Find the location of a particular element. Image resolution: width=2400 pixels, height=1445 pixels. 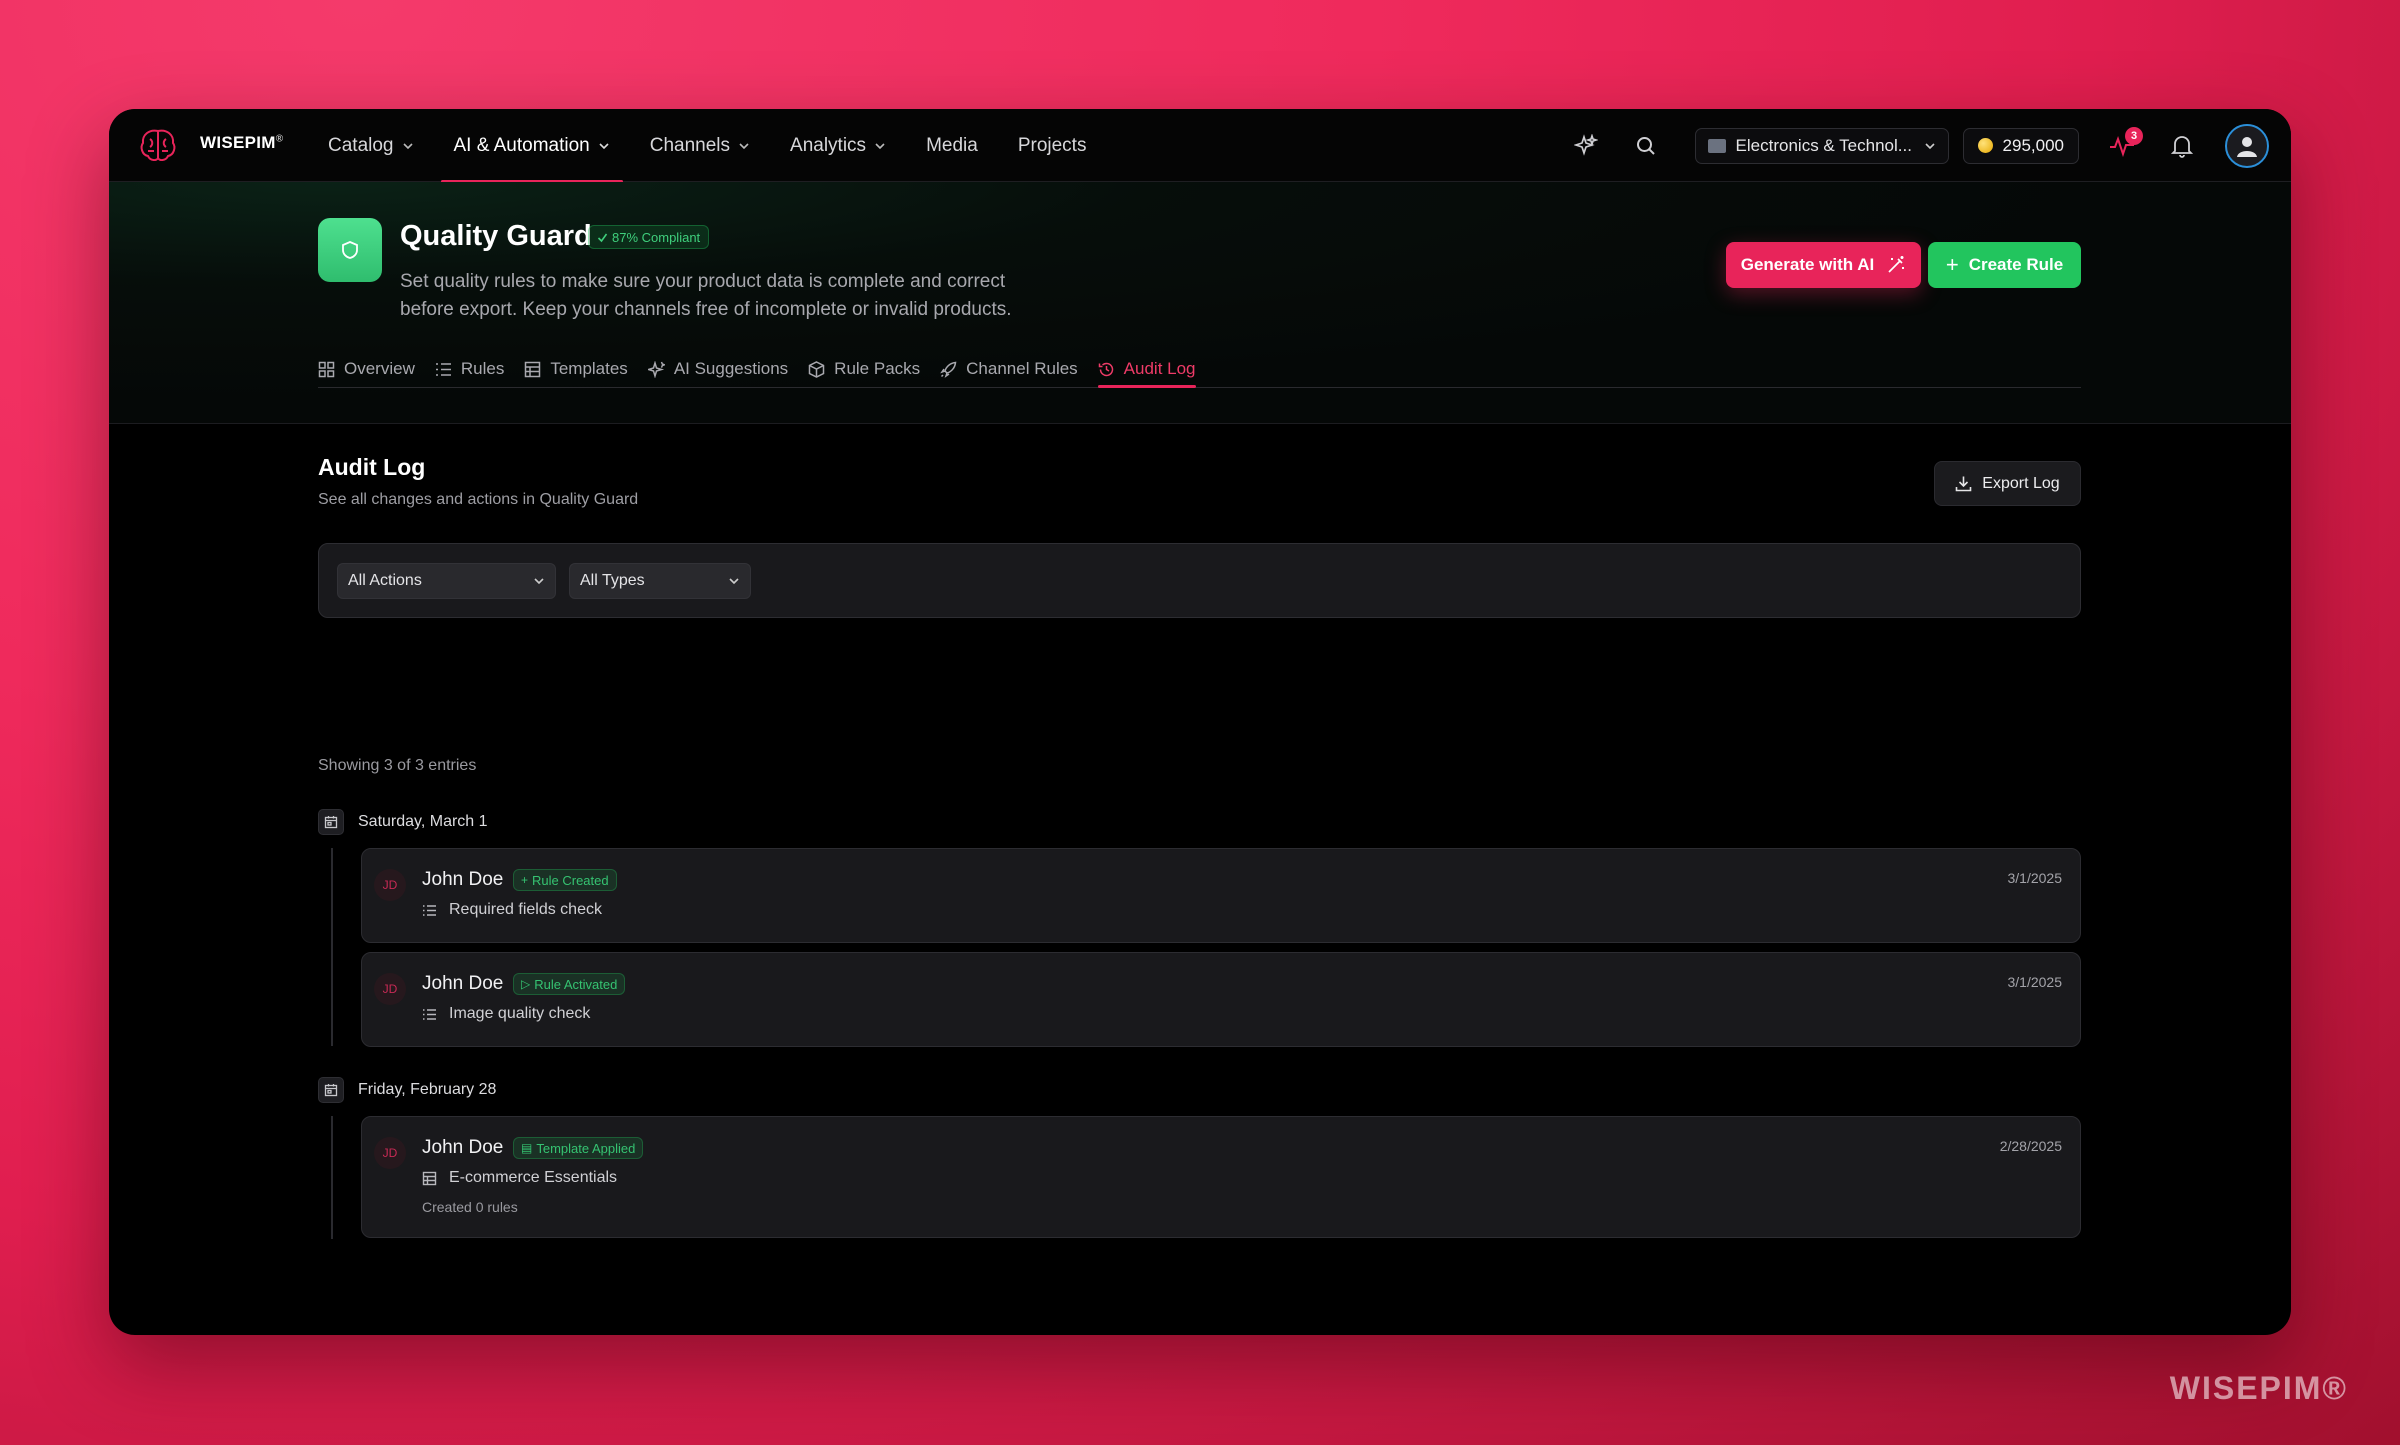

nav-analytics: Analytics is located at coordinates (838, 145).